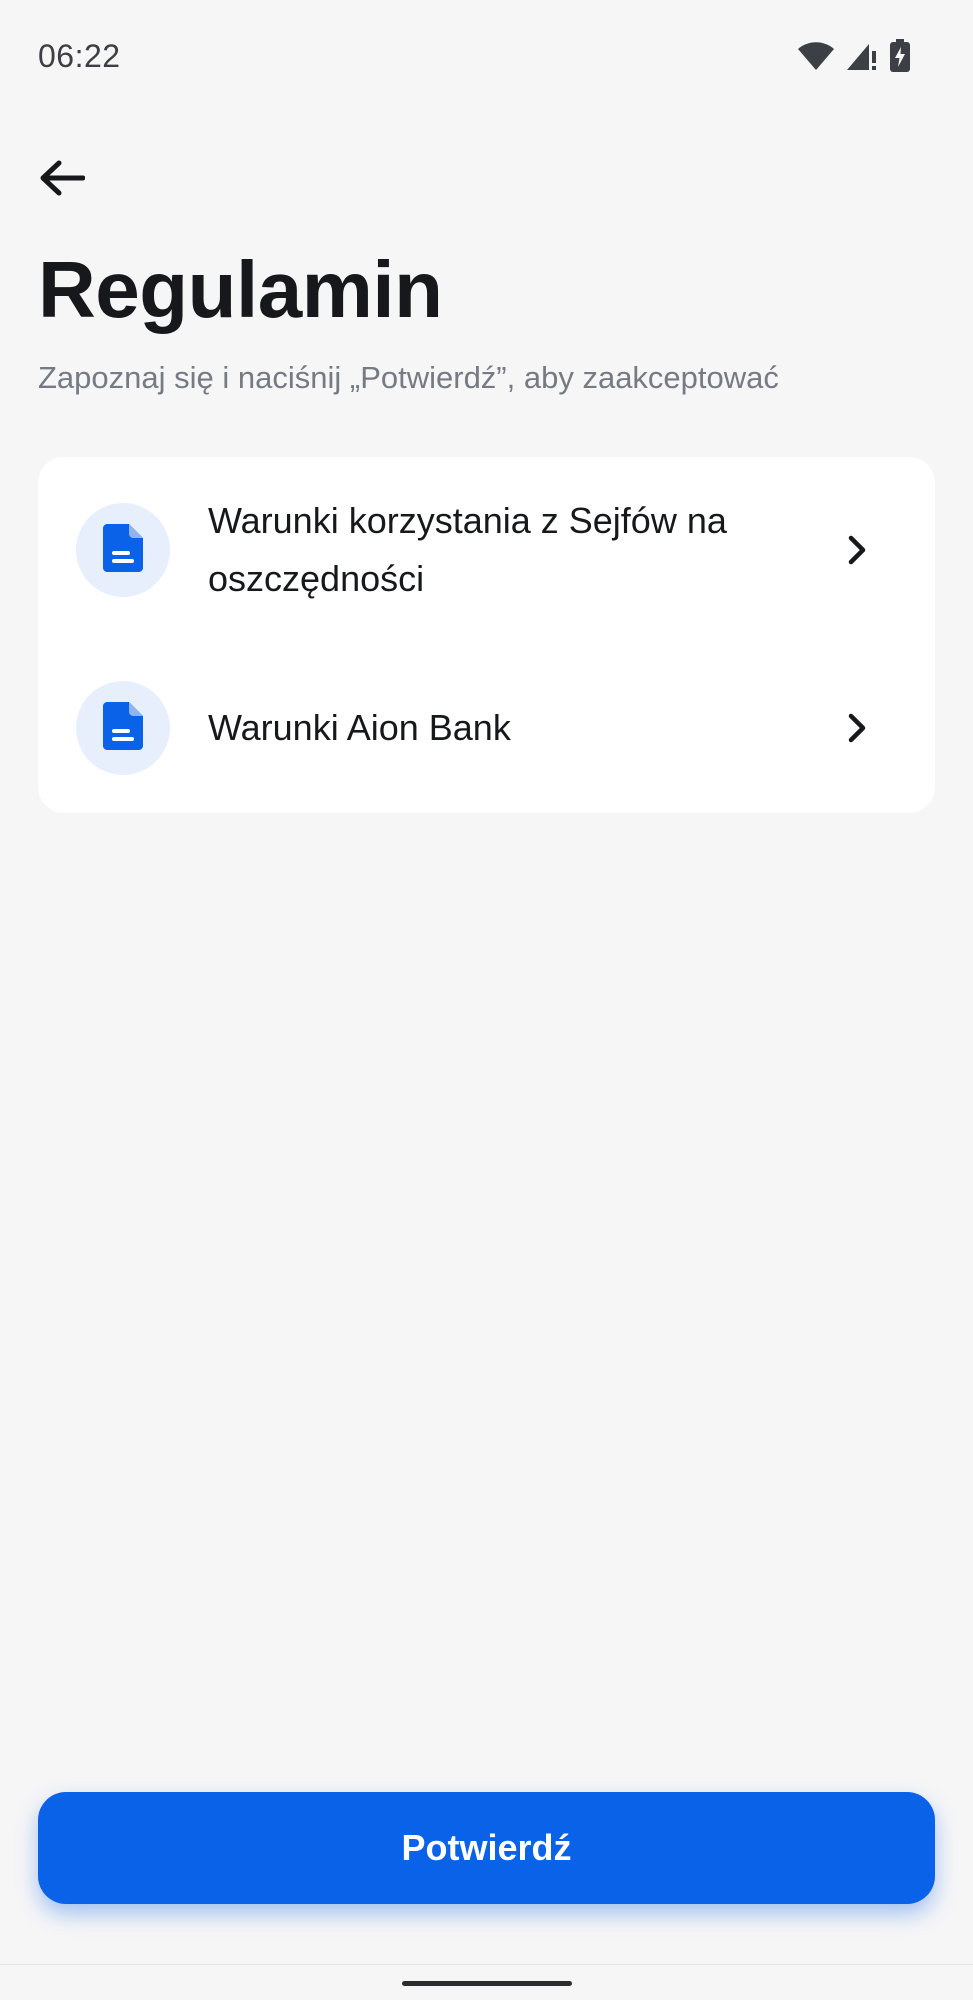 The width and height of the screenshot is (973, 2000). What do you see at coordinates (359, 727) in the screenshot?
I see `terms-item-label: Warunki Aion Bank` at bounding box center [359, 727].